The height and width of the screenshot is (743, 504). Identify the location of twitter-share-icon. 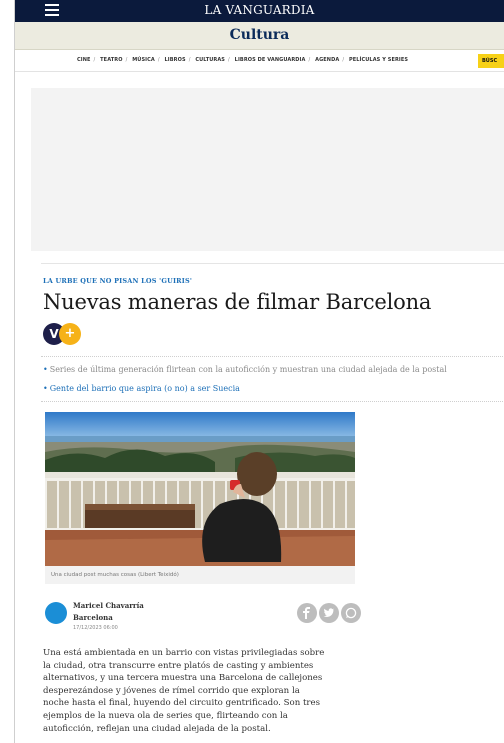
(329, 613).